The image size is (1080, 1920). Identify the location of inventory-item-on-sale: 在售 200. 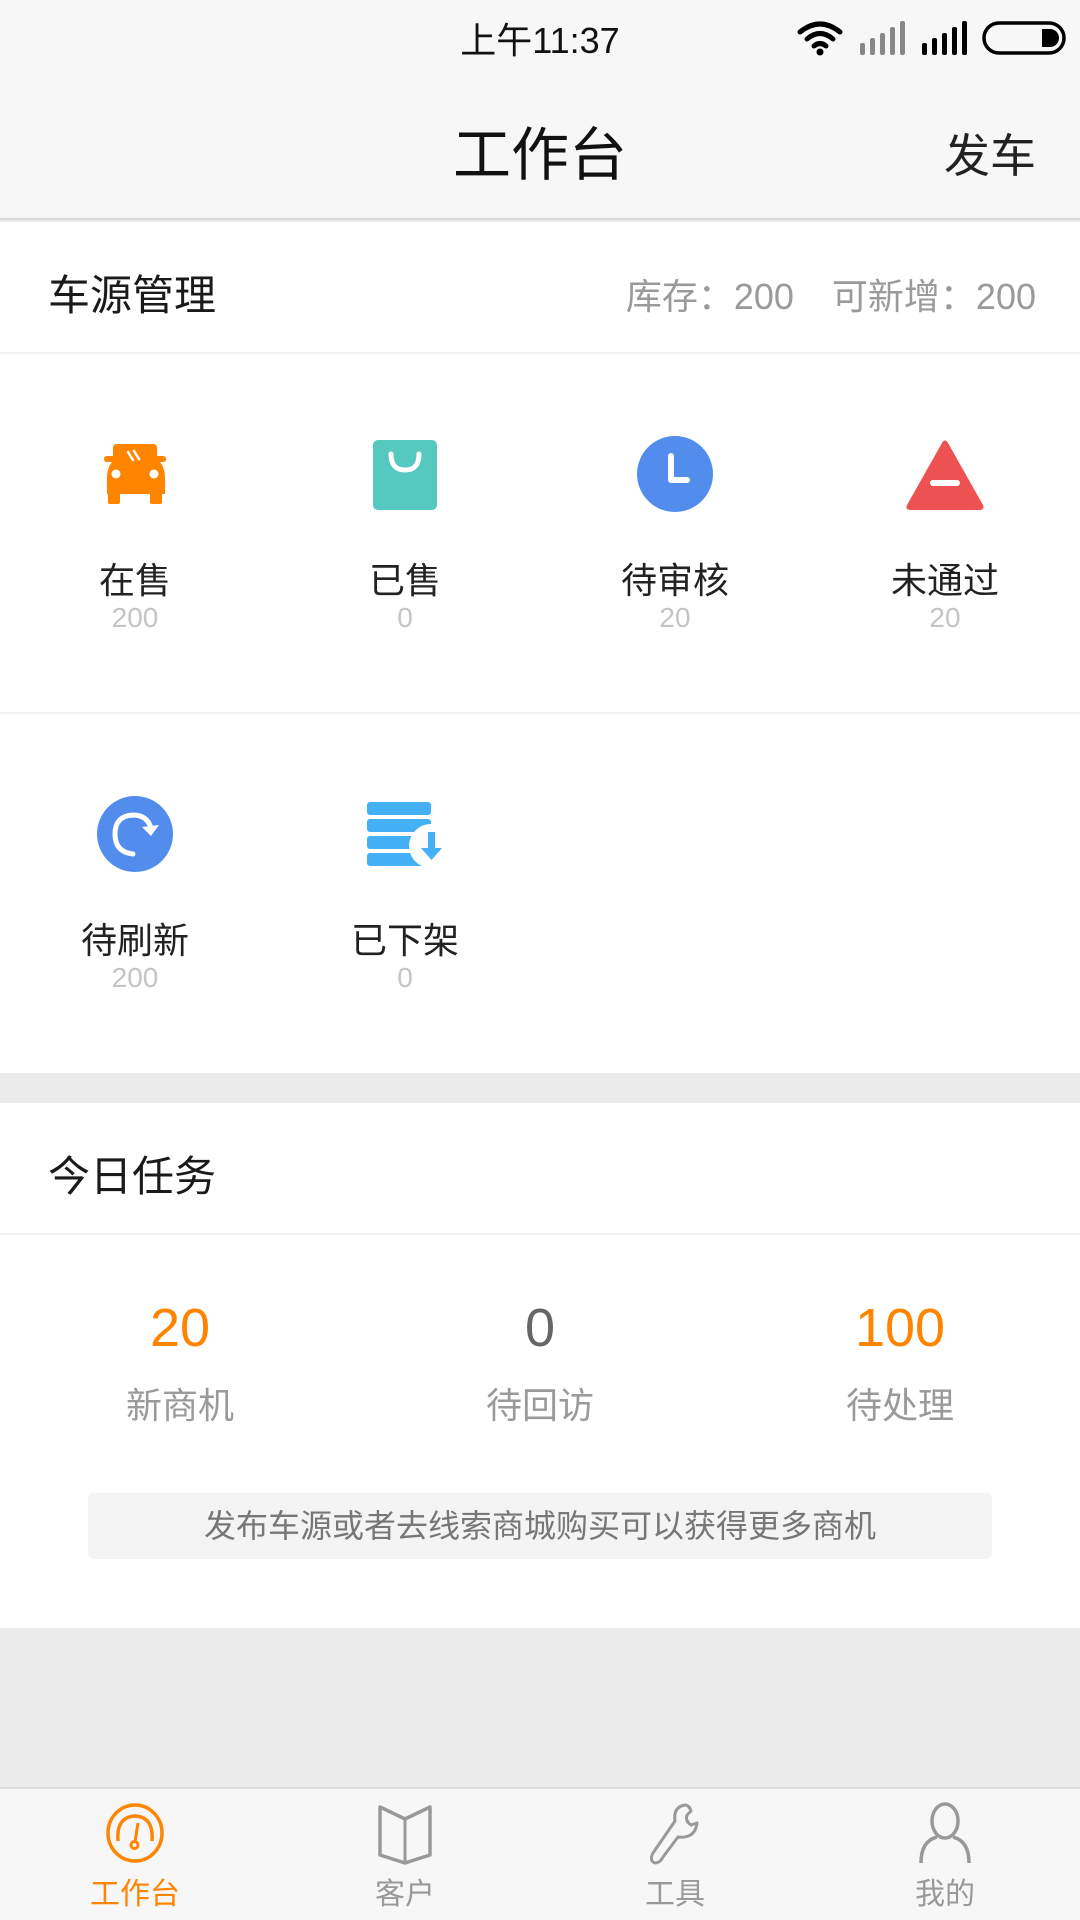
(135, 533).